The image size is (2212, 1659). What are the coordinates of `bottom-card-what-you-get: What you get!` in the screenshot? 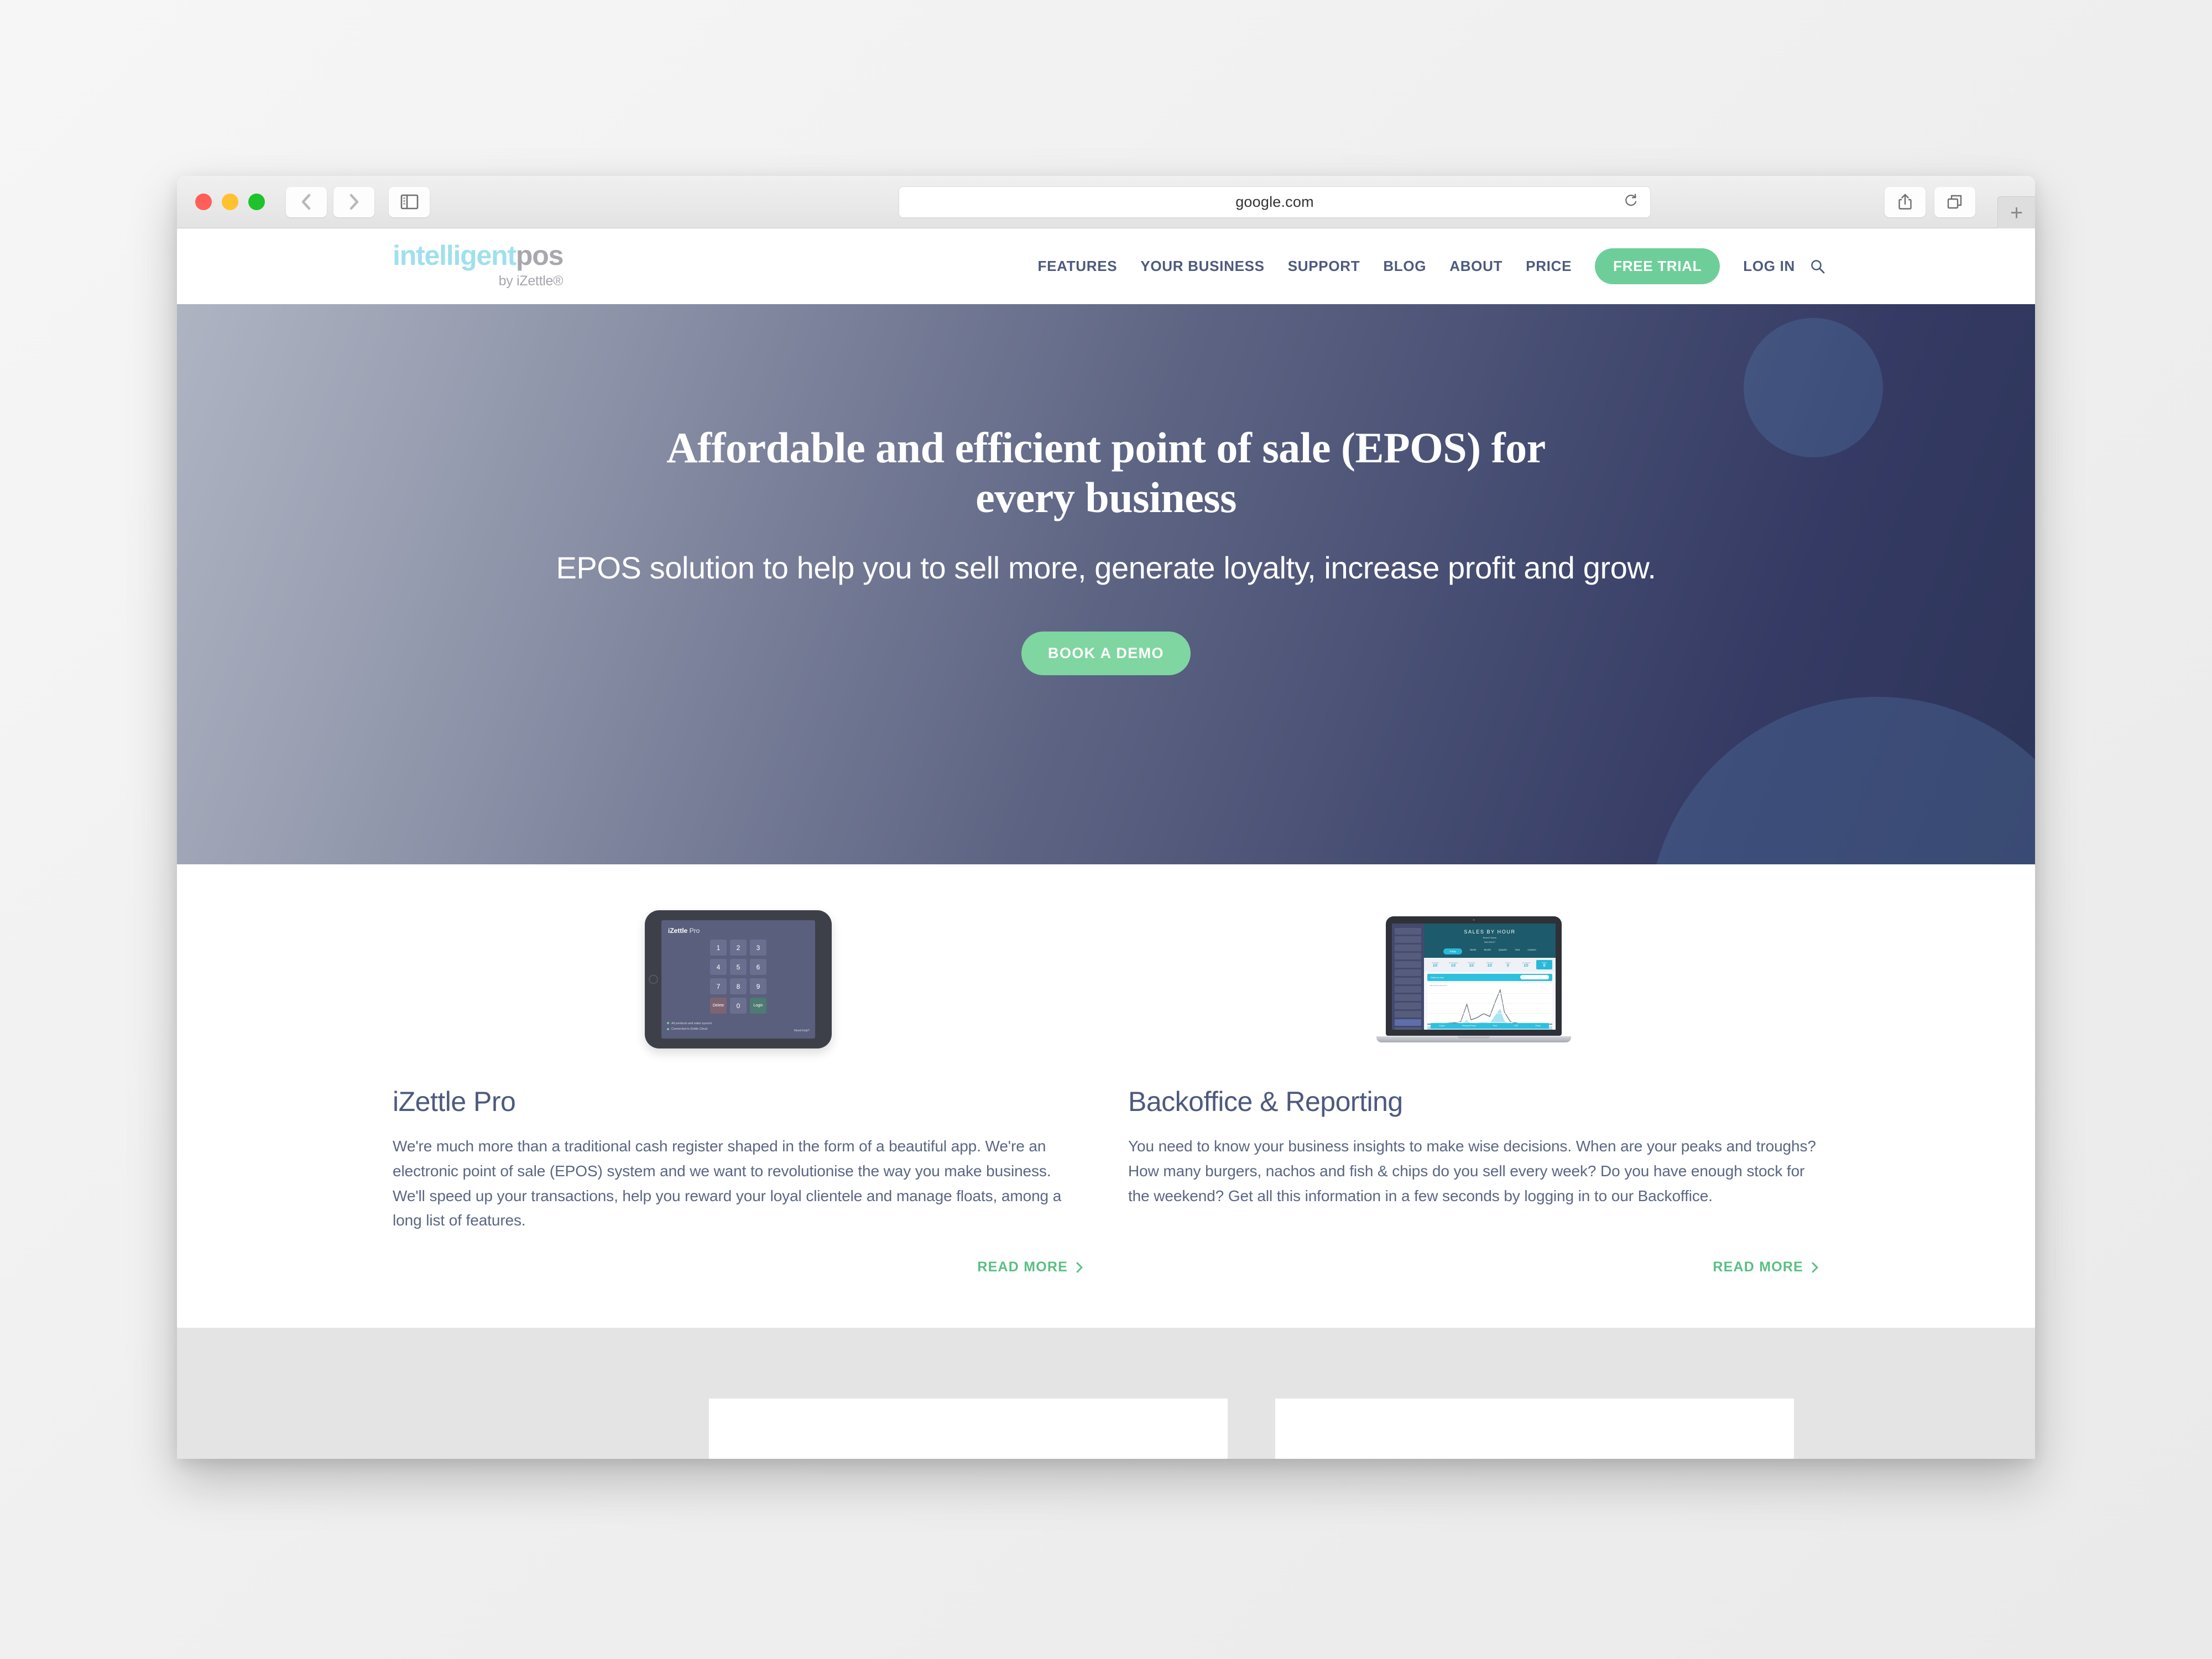 It's located at (1535, 1429).